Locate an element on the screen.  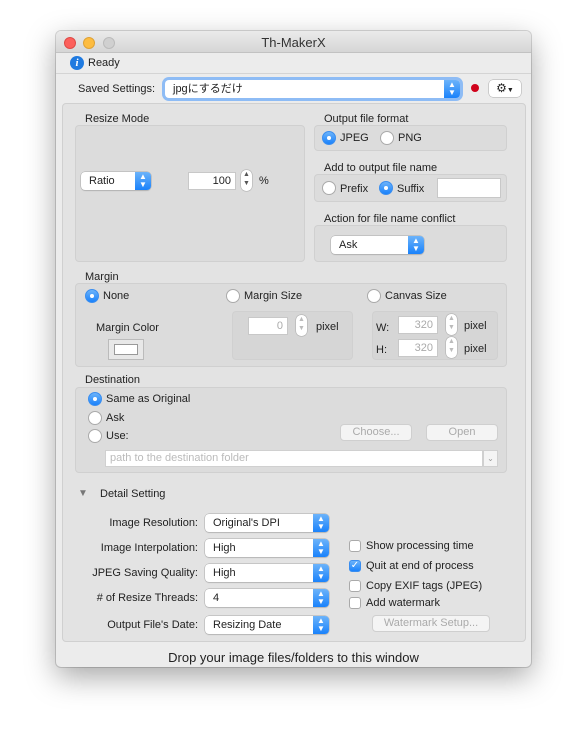
margin-size-stepper: ▲ ▼ is located at coordinates (301, 325).